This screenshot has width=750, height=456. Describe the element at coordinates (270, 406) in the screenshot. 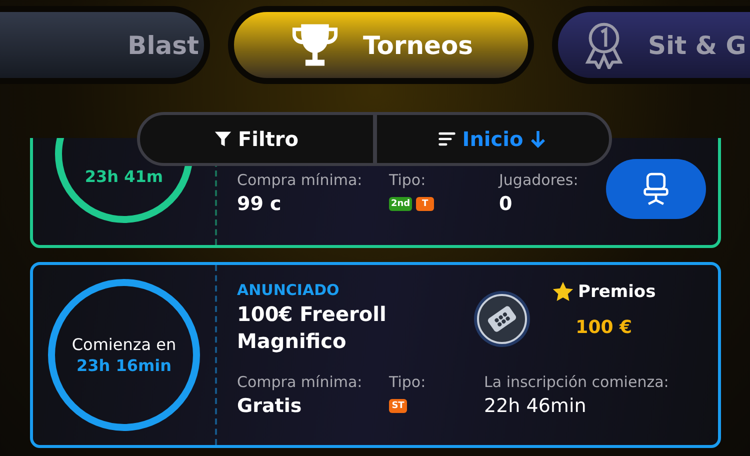

I see `buyin-value: Gratis` at that location.